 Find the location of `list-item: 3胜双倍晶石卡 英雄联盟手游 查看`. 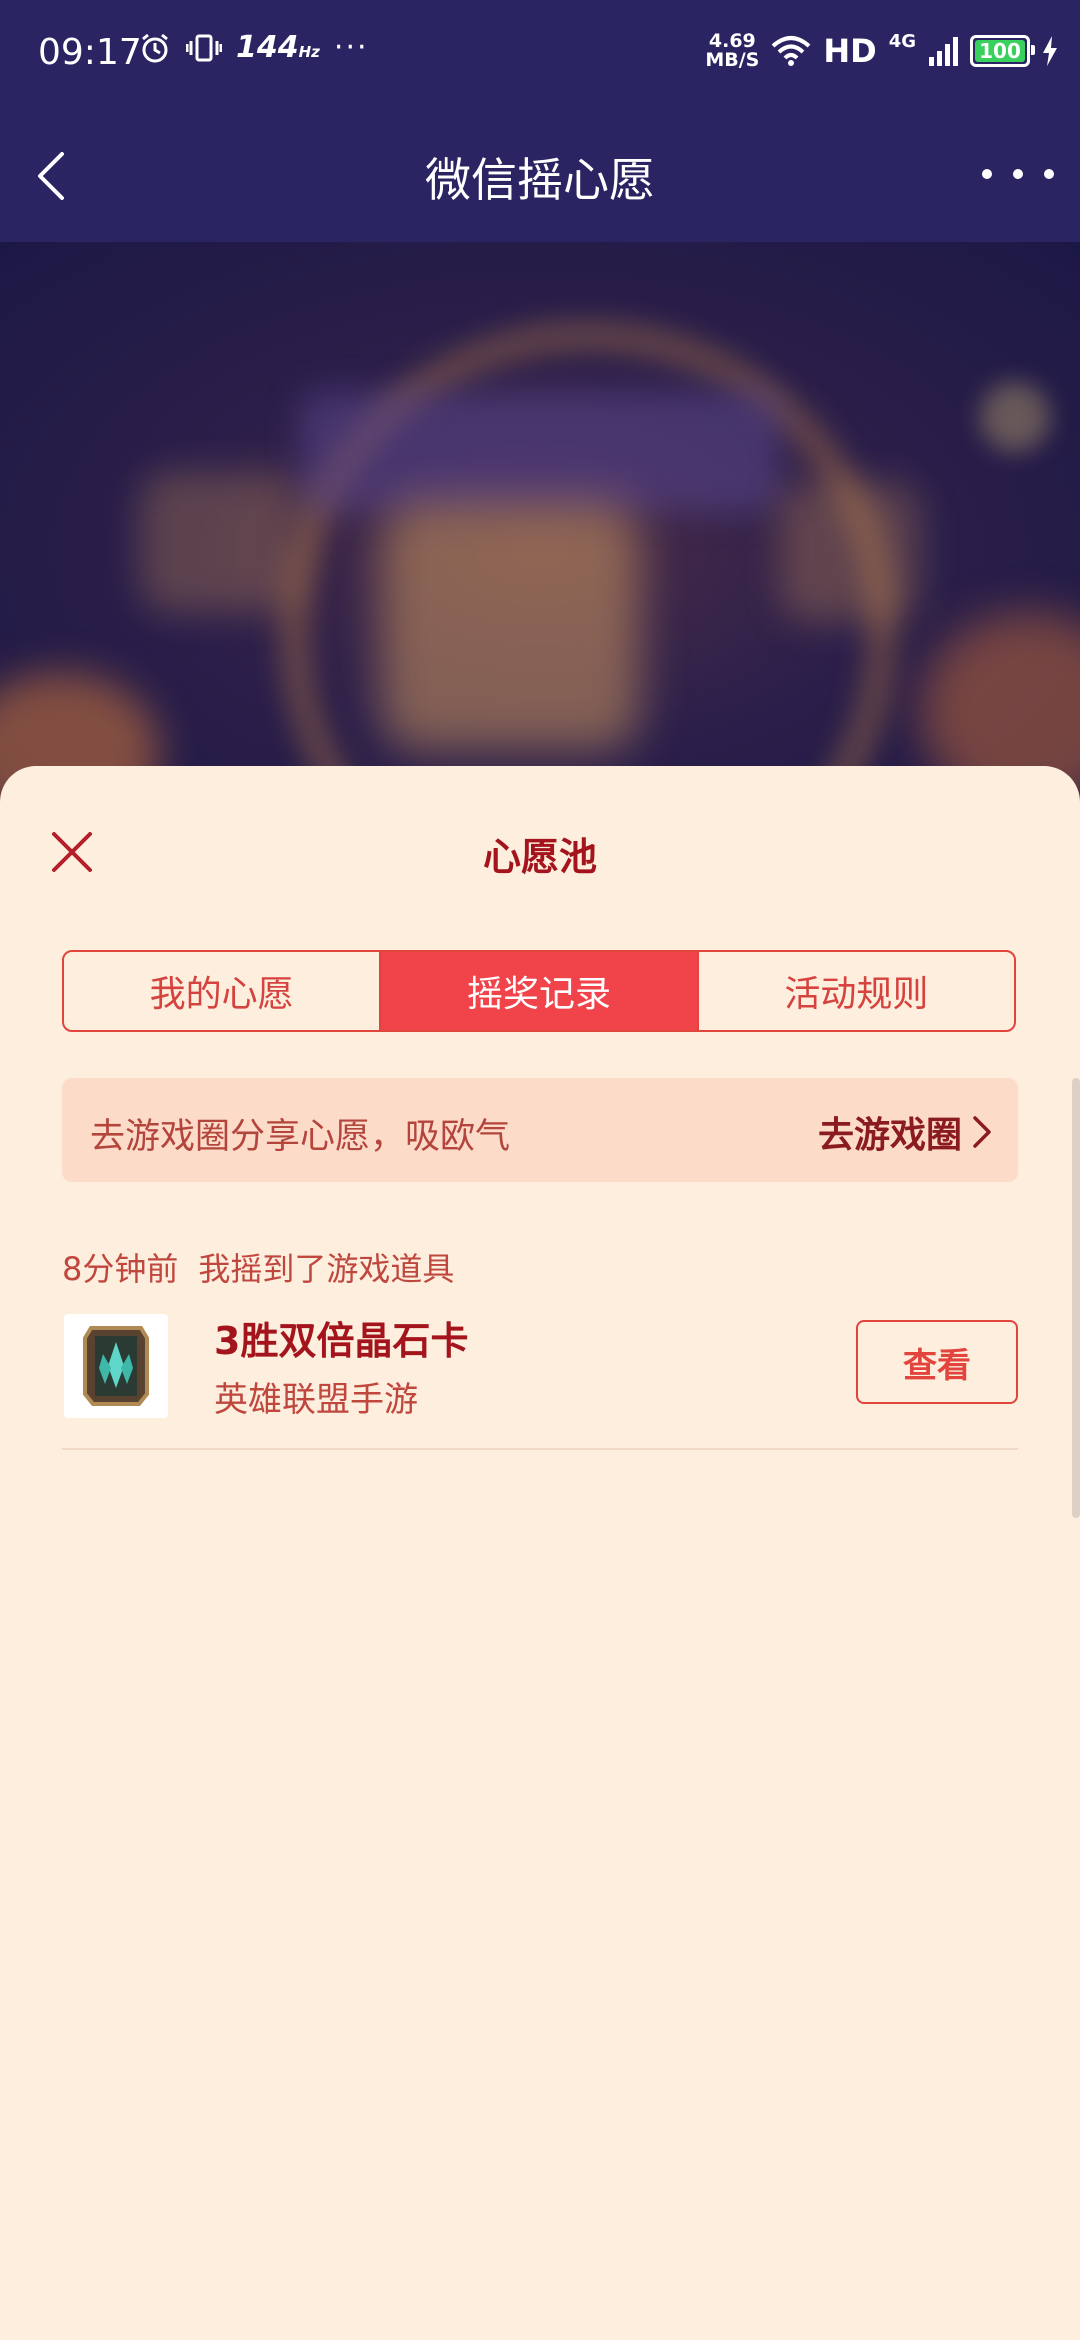

list-item: 3胜双倍晶石卡 英雄联盟手游 查看 is located at coordinates (540, 1380).